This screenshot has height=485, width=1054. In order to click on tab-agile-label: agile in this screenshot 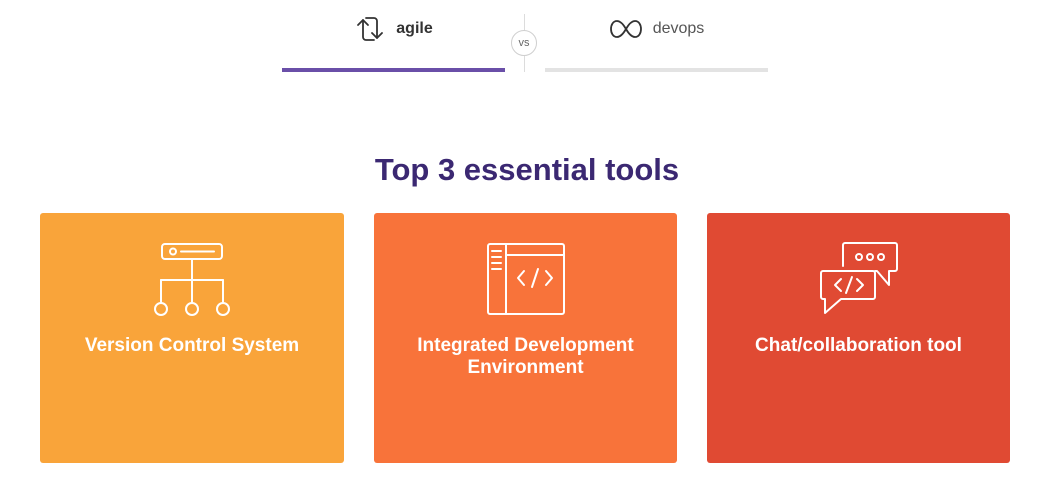, I will do `click(414, 28)`.